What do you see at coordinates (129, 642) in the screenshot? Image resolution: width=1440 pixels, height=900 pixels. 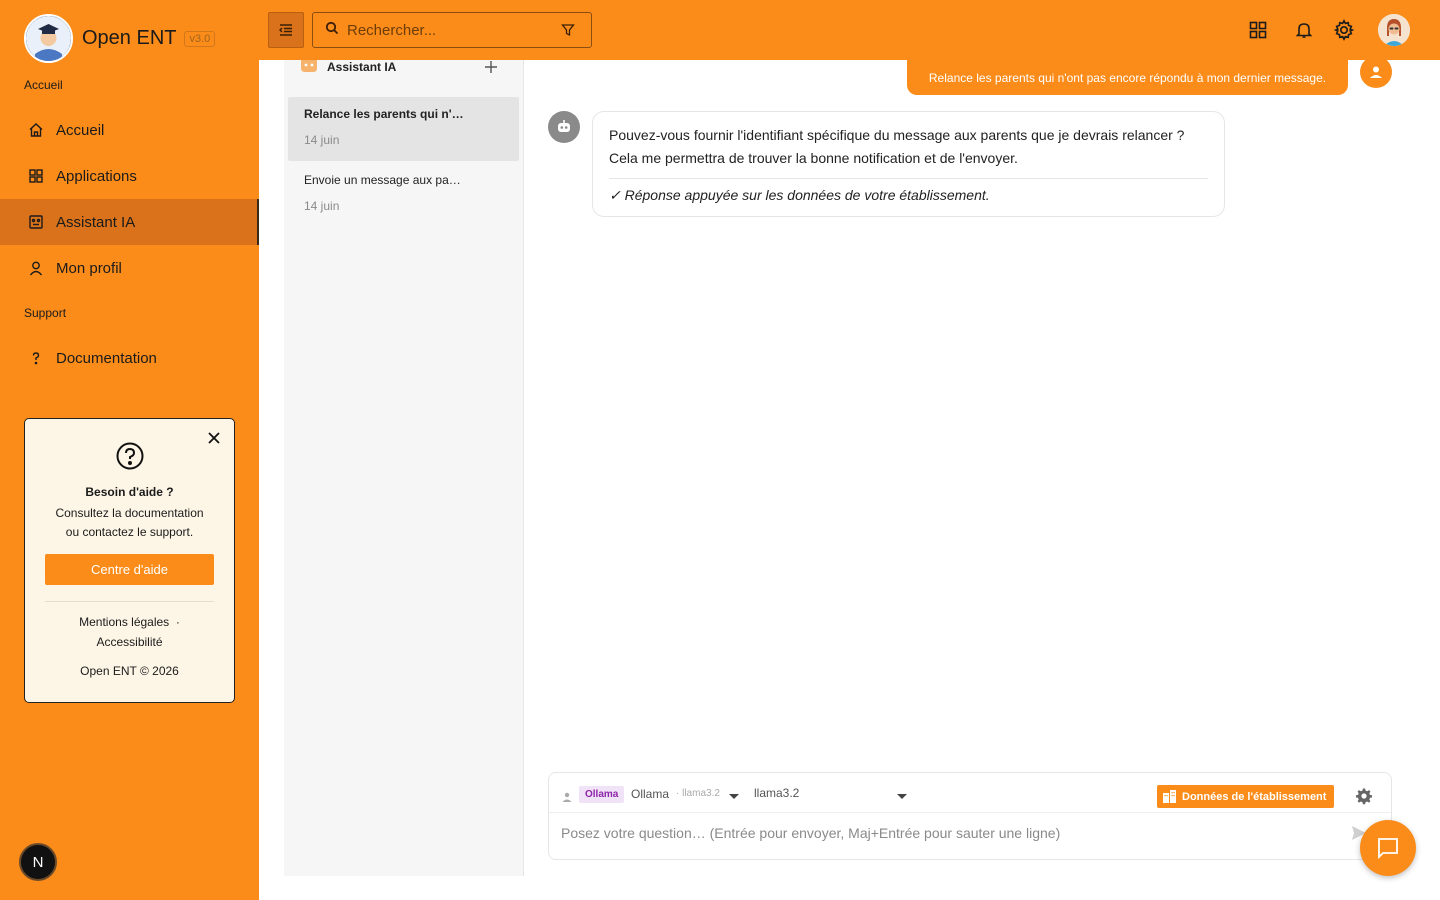 I see `accessibility-link: Accessibilité` at bounding box center [129, 642].